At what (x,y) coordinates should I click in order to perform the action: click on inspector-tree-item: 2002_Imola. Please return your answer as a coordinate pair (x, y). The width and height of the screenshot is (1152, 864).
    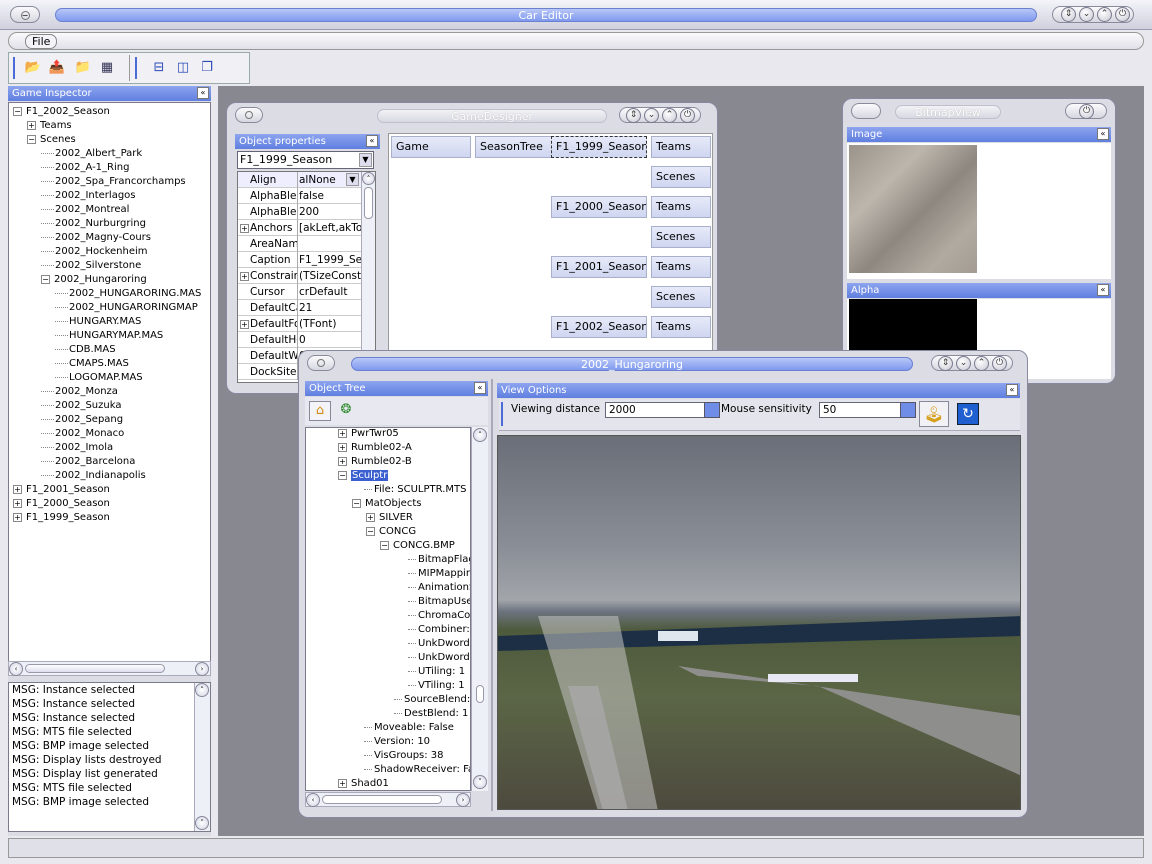
    Looking at the image, I should click on (77, 448).